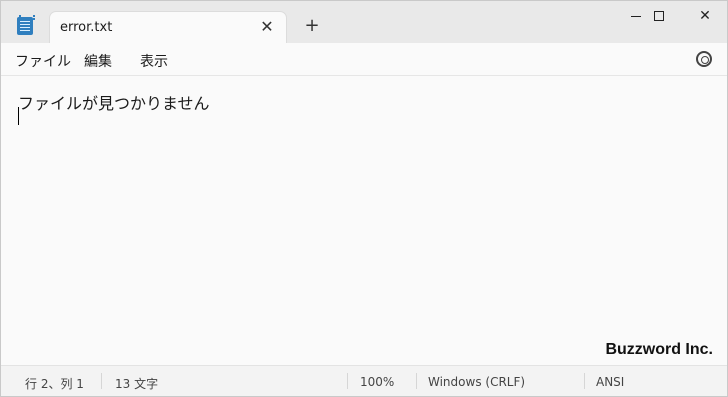 This screenshot has height=397, width=728. Describe the element at coordinates (43, 61) in the screenshot. I see `menu-file: ファイル` at that location.